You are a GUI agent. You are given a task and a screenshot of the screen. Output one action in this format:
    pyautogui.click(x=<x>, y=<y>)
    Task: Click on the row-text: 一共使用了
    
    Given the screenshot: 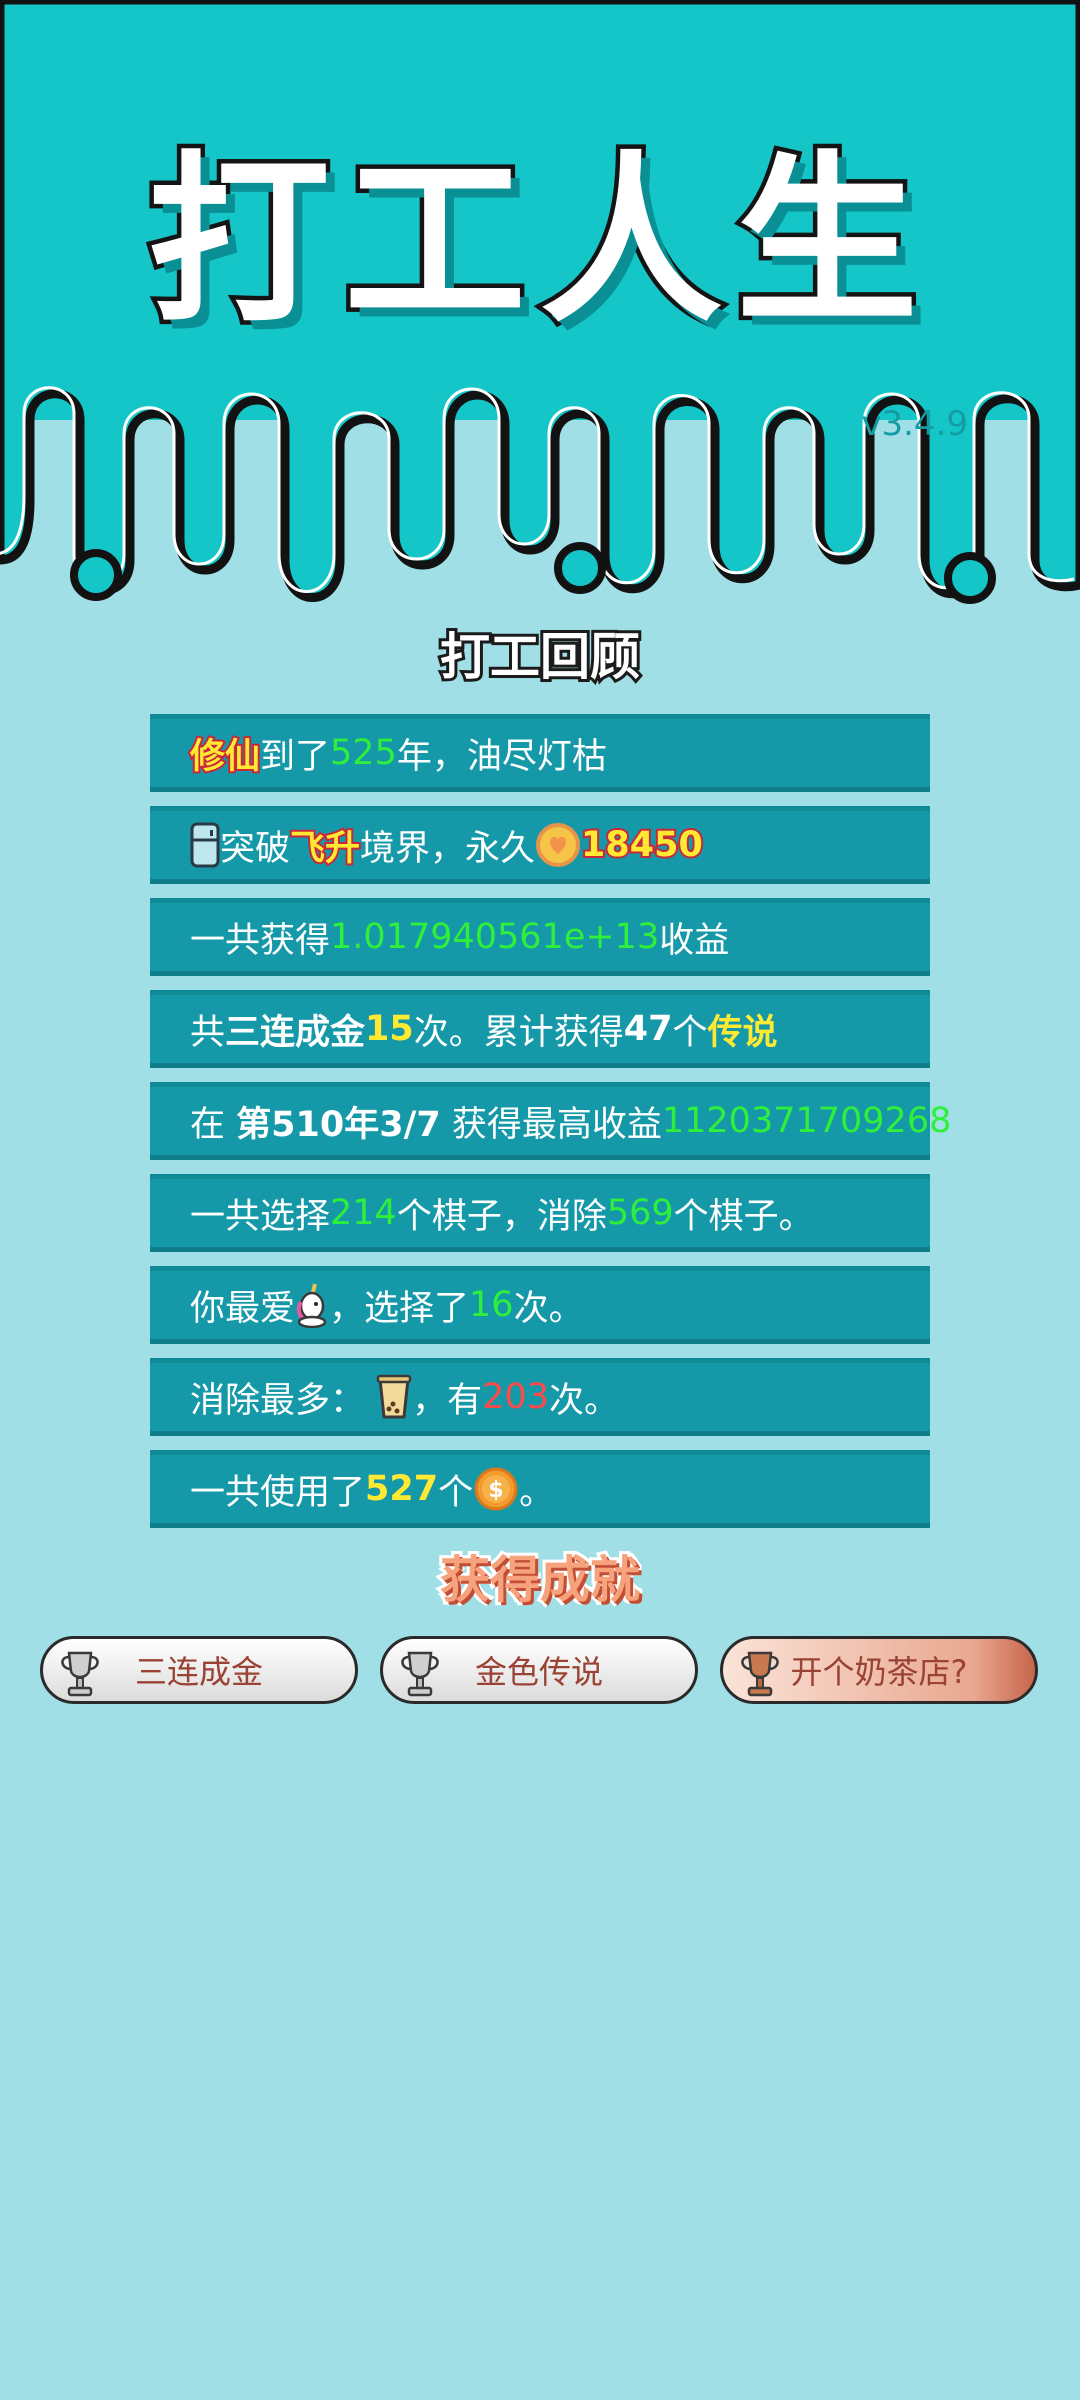 What is the action you would take?
    pyautogui.click(x=278, y=1492)
    